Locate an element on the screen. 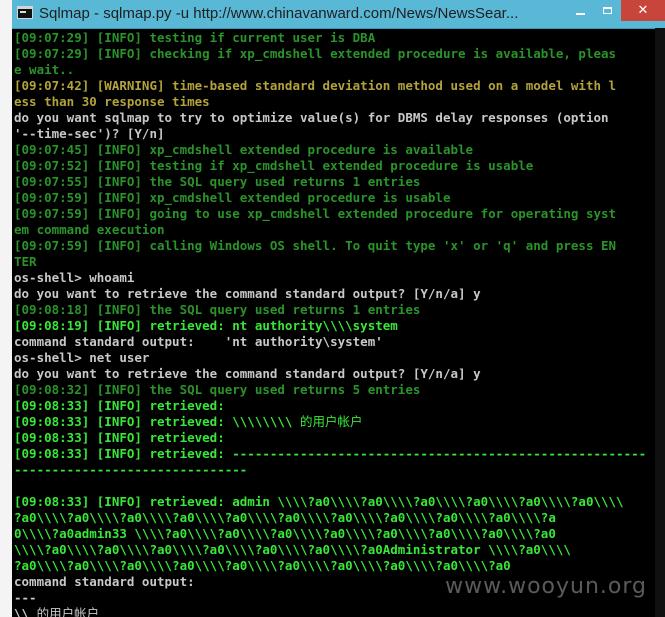  console-text: em command execution is located at coordinates (89, 229).